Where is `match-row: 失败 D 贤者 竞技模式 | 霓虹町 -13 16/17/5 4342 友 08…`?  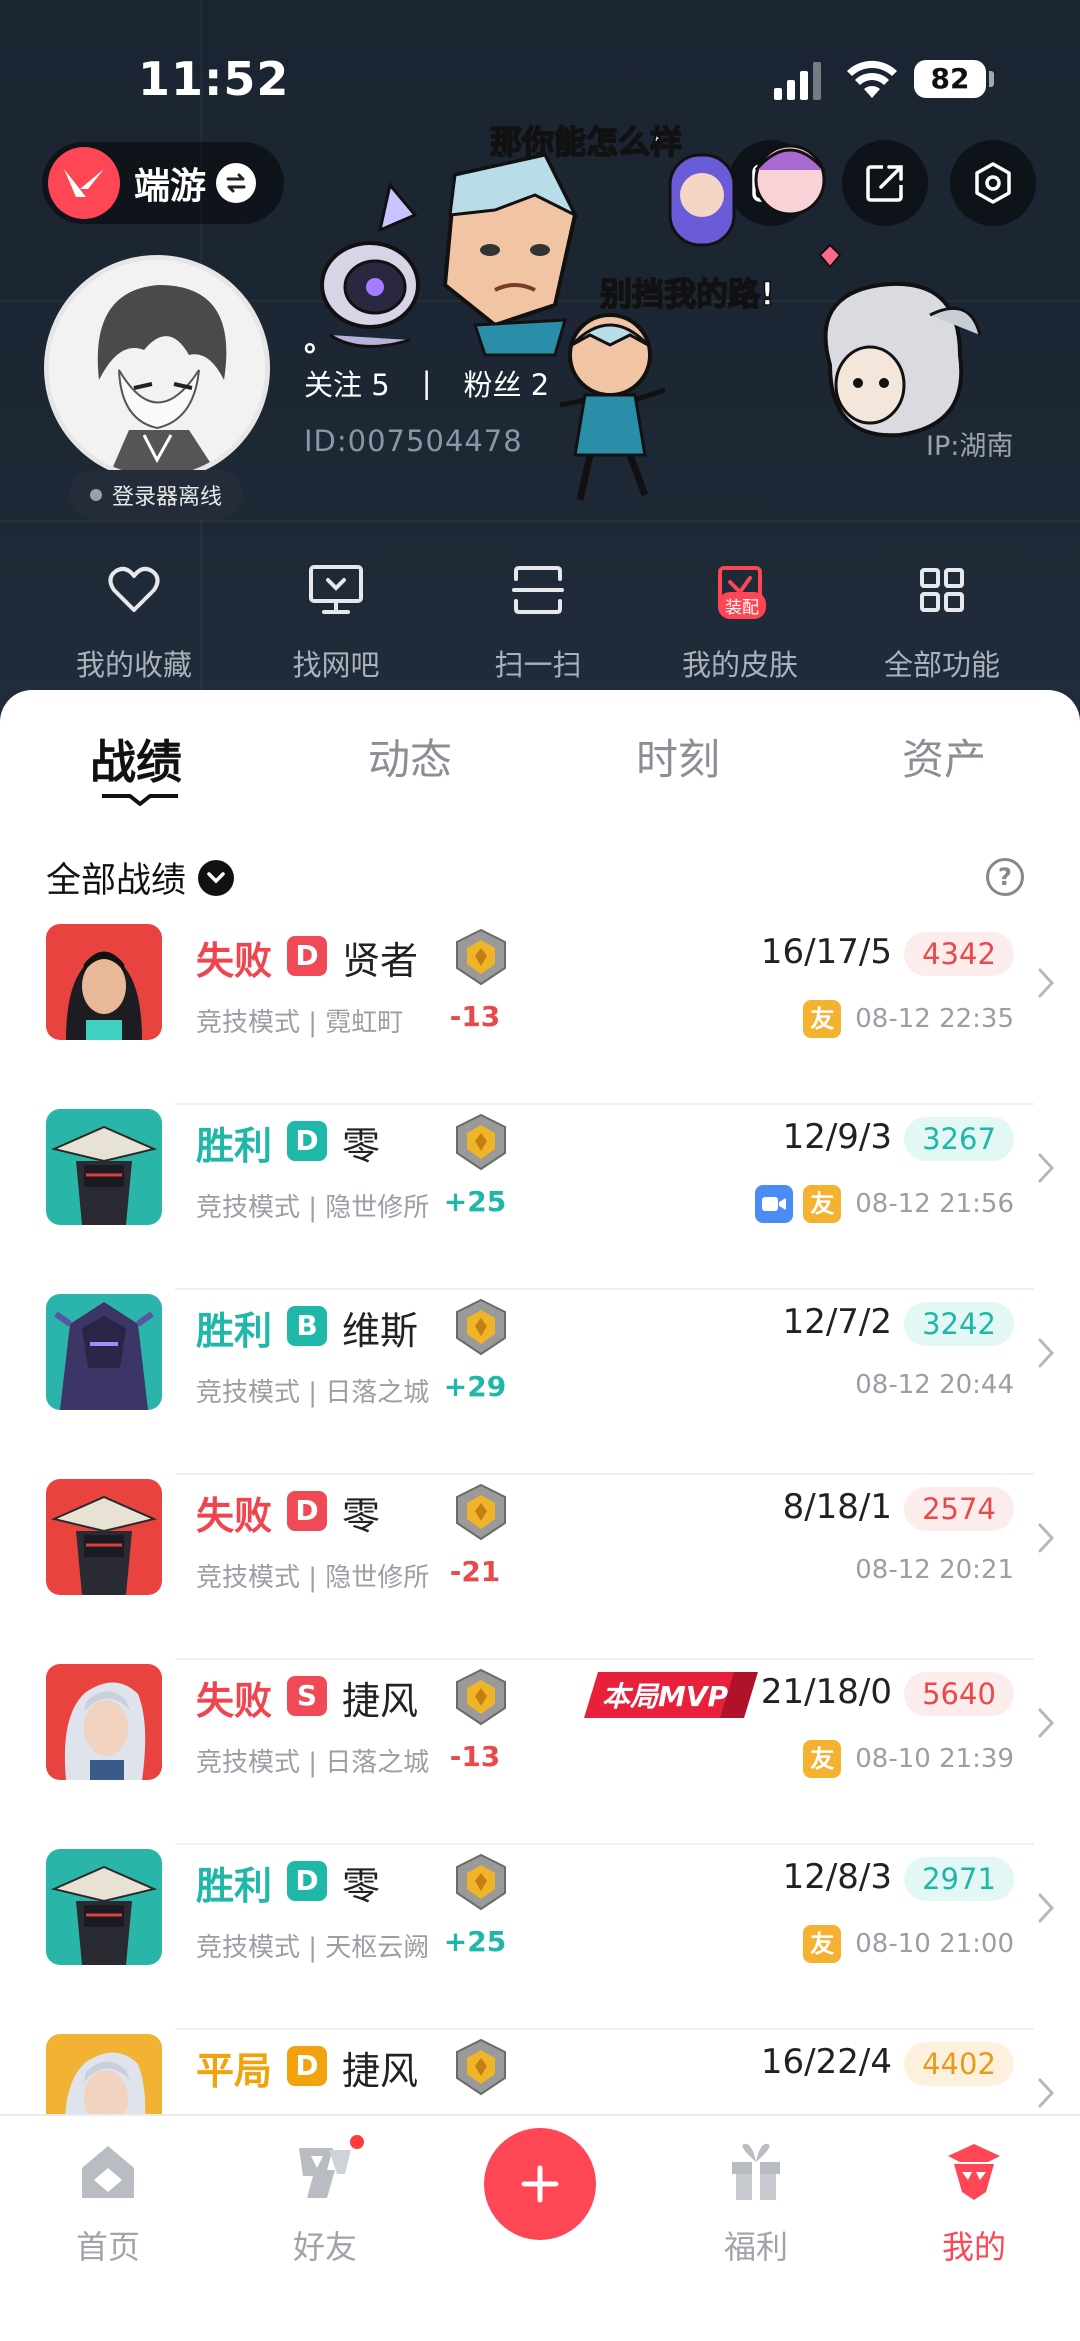
match-row: 失败 D 贤者 竞技模式 | 霓虹町 -13 16/17/5 4342 友 08… is located at coordinates (540, 1012).